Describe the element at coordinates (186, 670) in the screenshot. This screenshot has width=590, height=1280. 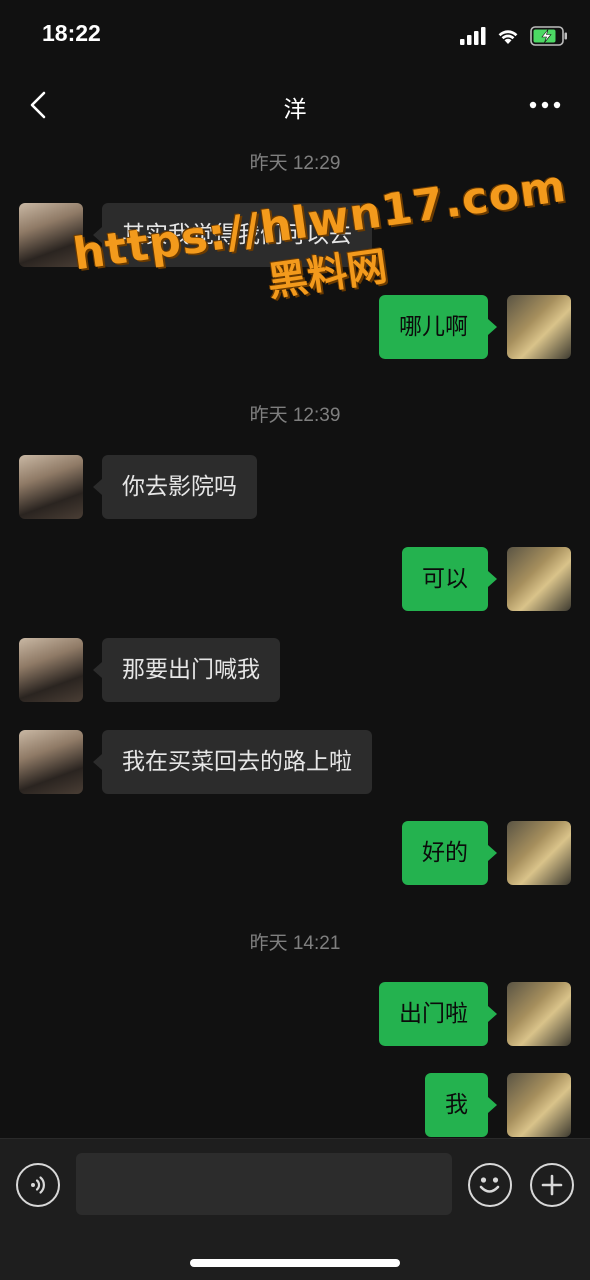
I see `message-bubble-received: 那要出门喊我` at that location.